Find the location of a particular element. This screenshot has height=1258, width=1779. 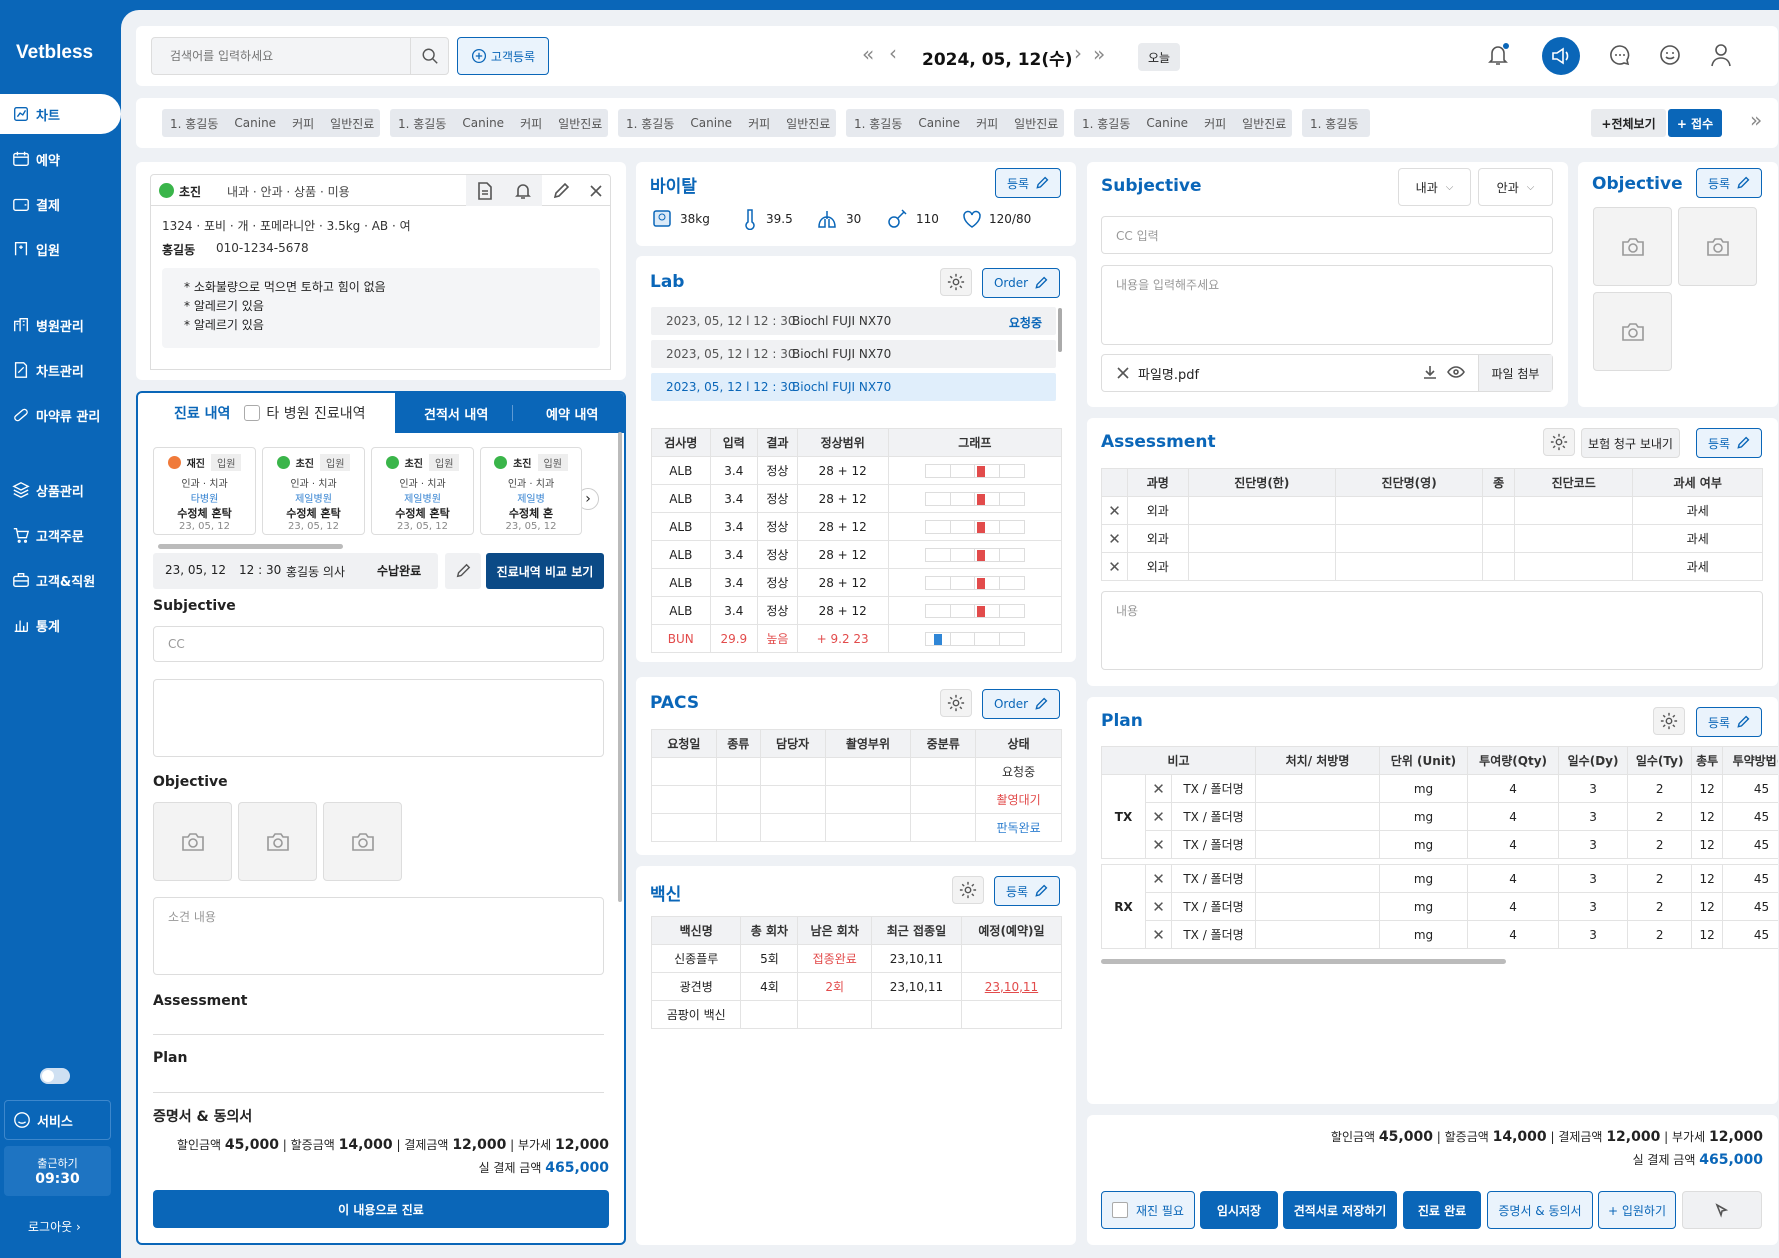

revisit-checkbox is located at coordinates (1120, 1210).